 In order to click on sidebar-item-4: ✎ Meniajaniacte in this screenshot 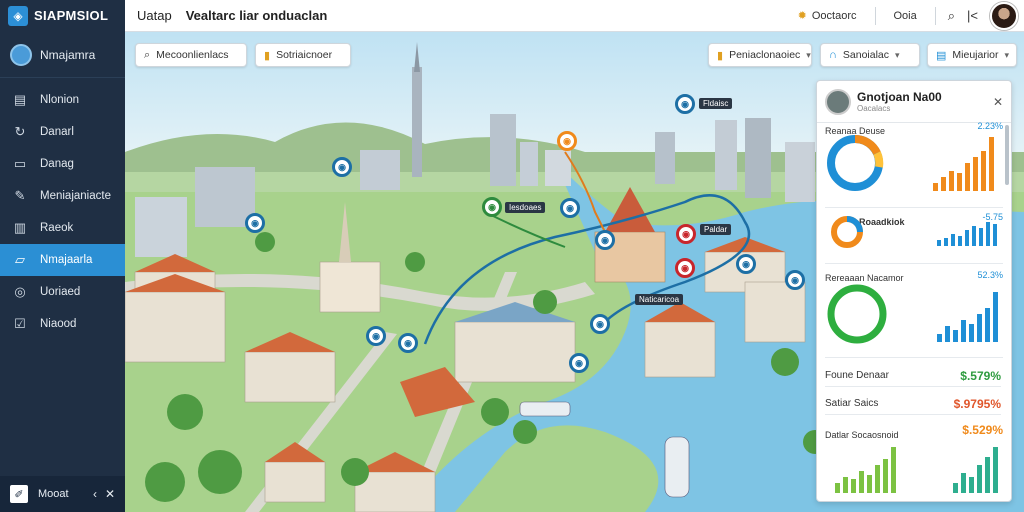, I will do `click(62, 196)`.